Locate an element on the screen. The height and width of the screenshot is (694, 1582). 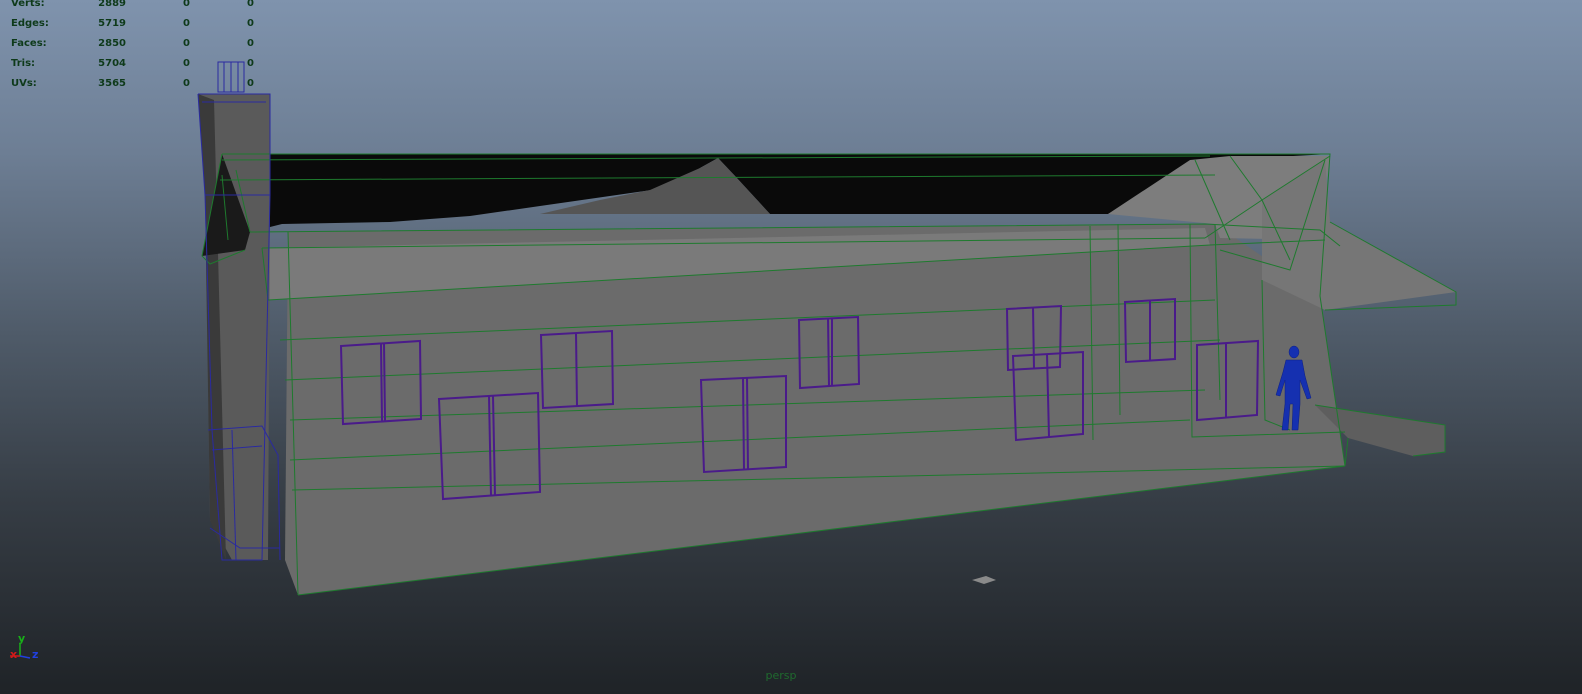
hud-row-tris: Tris: 5704 0 0 is located at coordinates (135, 64).